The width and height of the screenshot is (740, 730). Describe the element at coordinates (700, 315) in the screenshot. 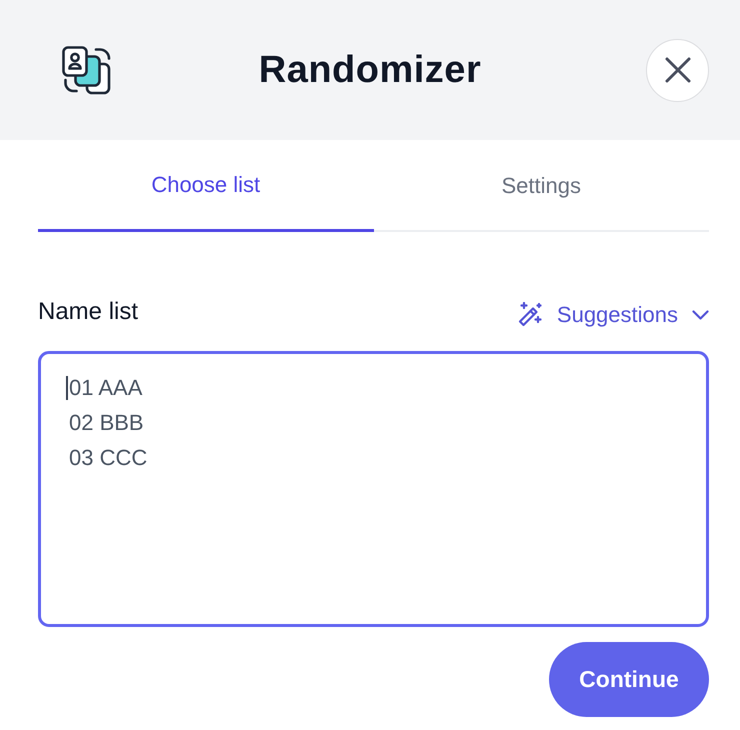

I see `chevron-down-icon` at that location.